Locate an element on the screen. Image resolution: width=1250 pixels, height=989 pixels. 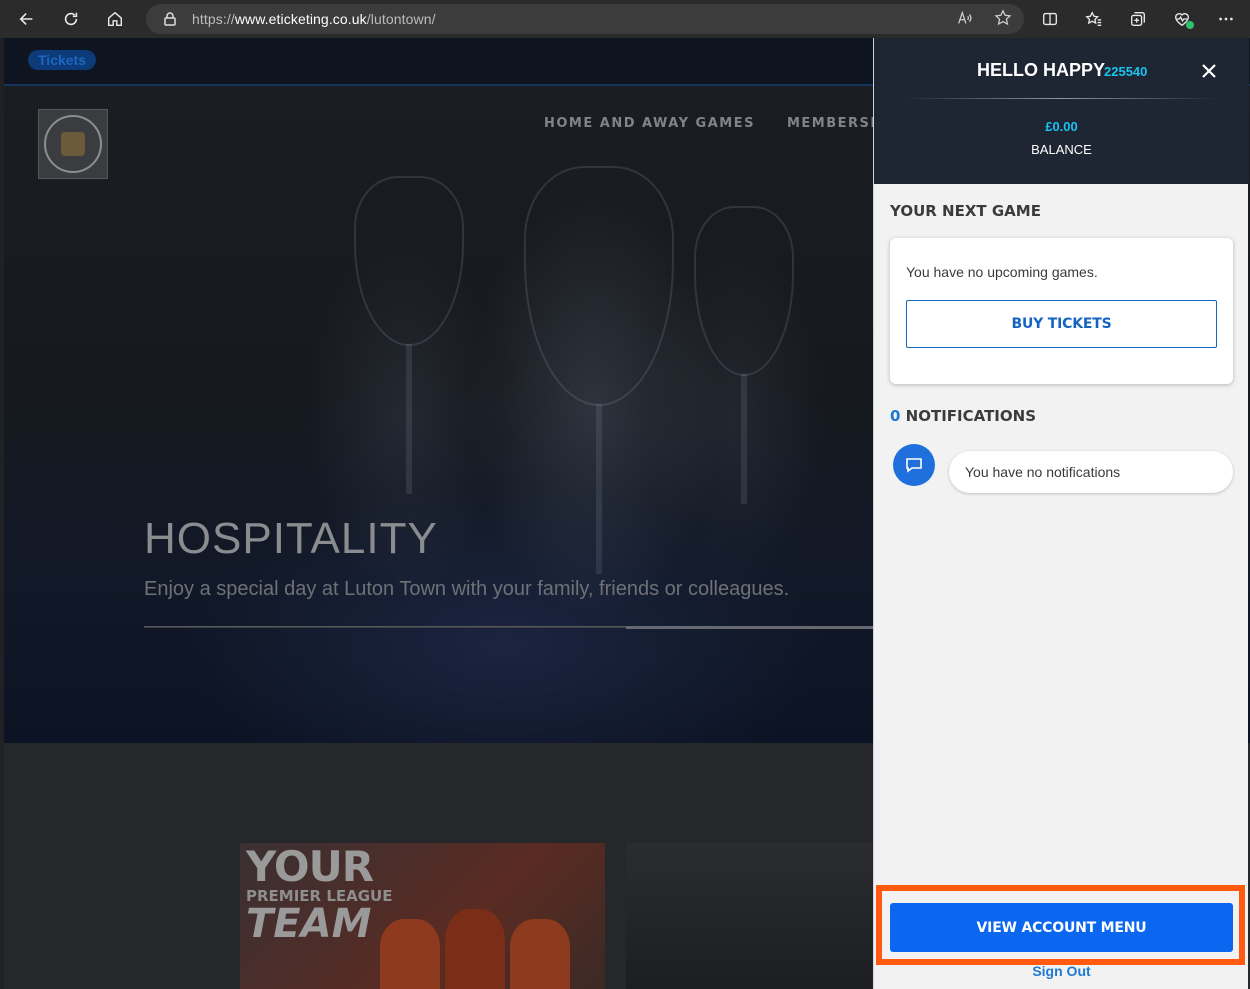
view-account-menu-button: VIEW ACCOUNT MENU is located at coordinates (1061, 927).